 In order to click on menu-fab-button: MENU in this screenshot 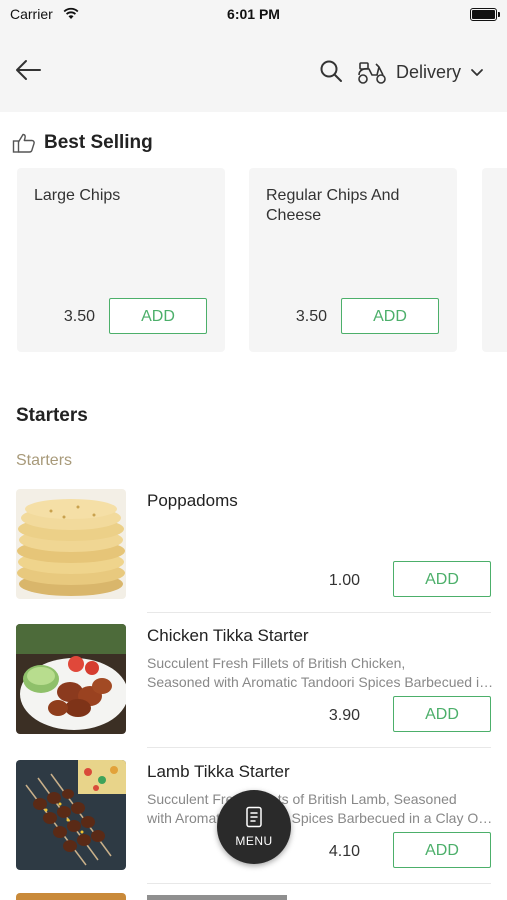, I will do `click(254, 827)`.